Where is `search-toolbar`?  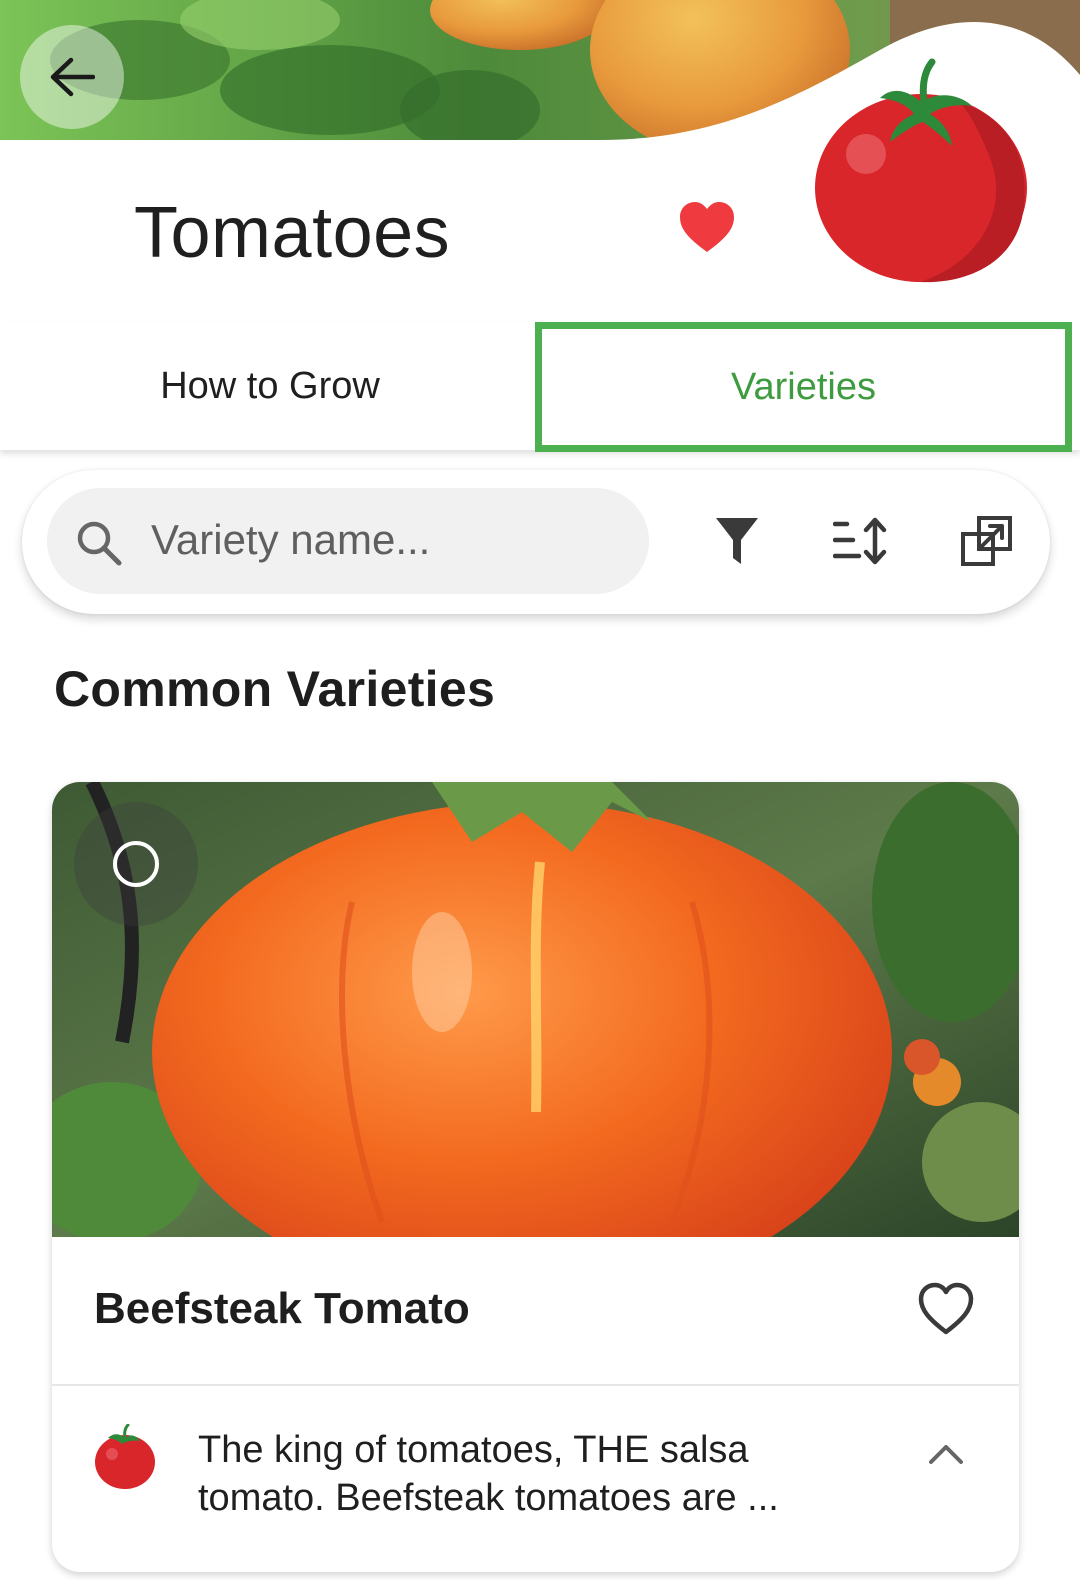 search-toolbar is located at coordinates (536, 542).